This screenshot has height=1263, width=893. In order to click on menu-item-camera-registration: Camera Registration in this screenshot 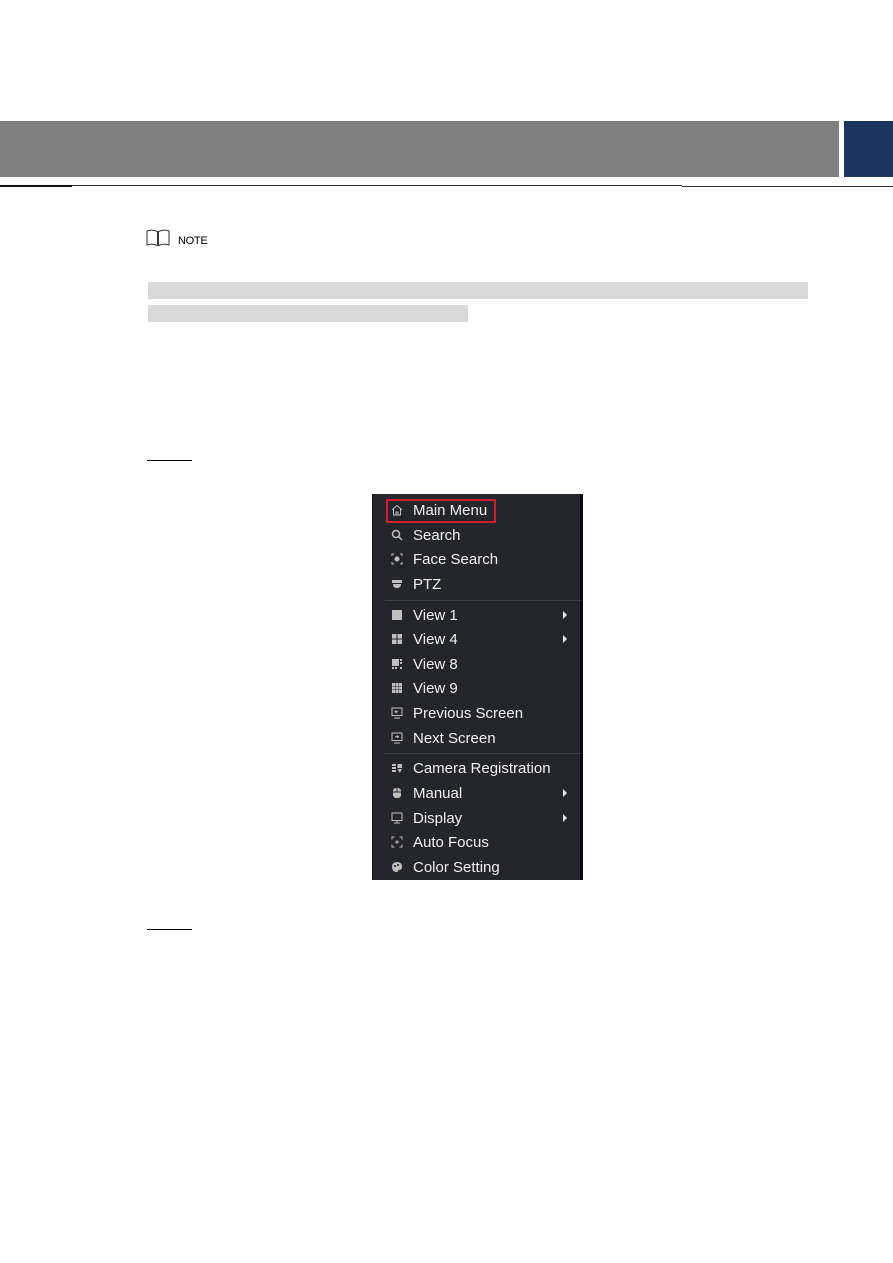, I will do `click(476, 768)`.